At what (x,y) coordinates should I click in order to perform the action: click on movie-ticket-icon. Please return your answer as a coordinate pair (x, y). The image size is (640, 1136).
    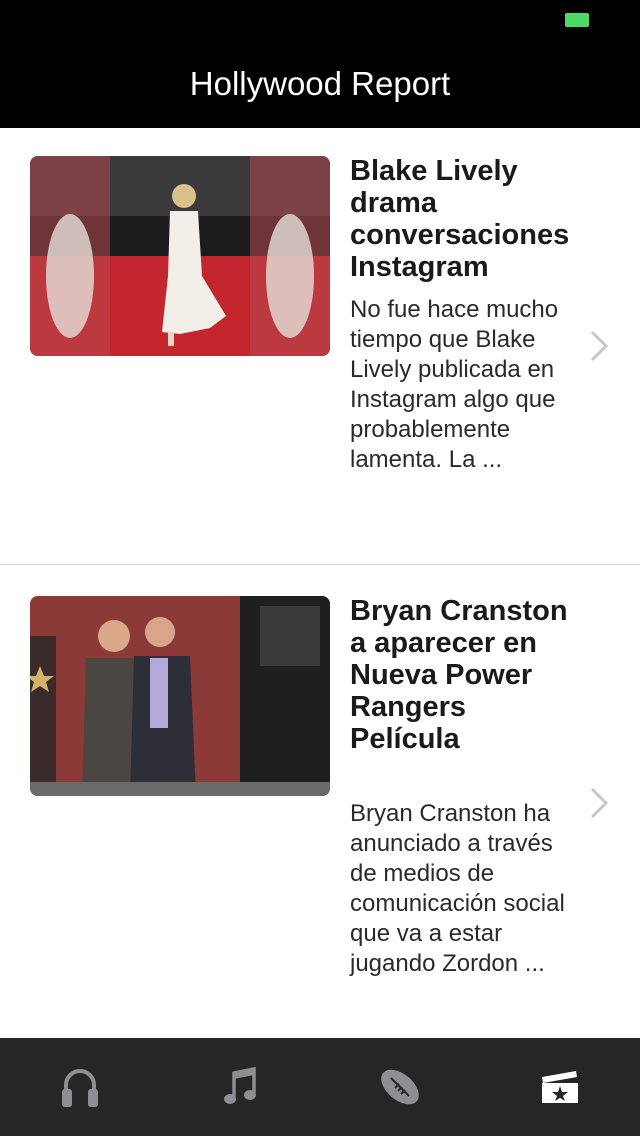
    Looking at the image, I should click on (560, 1087).